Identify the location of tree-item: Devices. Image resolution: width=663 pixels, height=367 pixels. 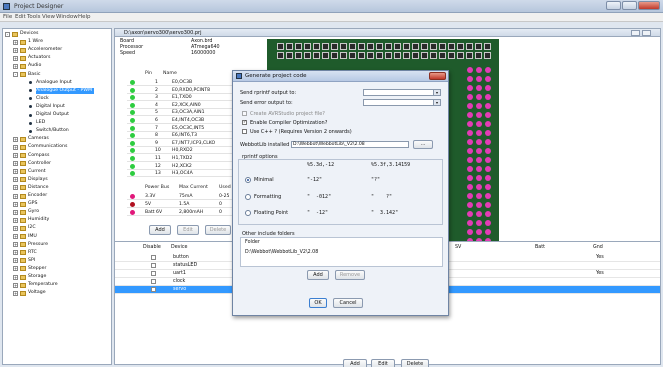
(30, 34).